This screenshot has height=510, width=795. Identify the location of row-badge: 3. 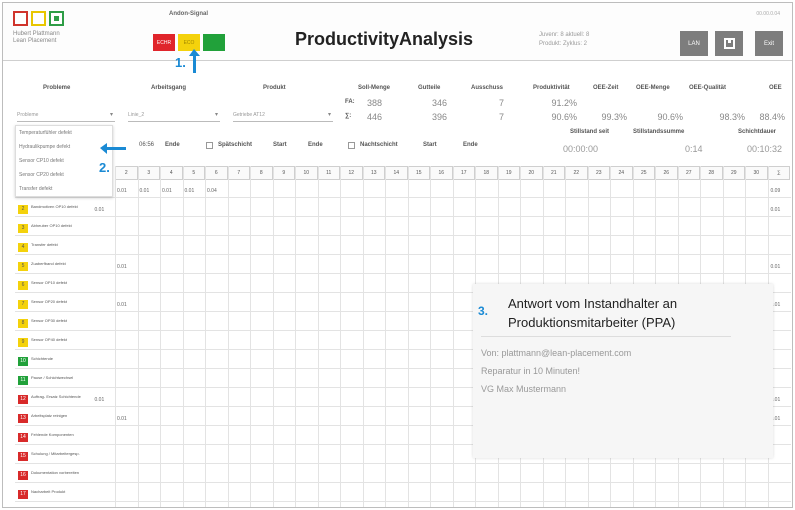
(23, 228).